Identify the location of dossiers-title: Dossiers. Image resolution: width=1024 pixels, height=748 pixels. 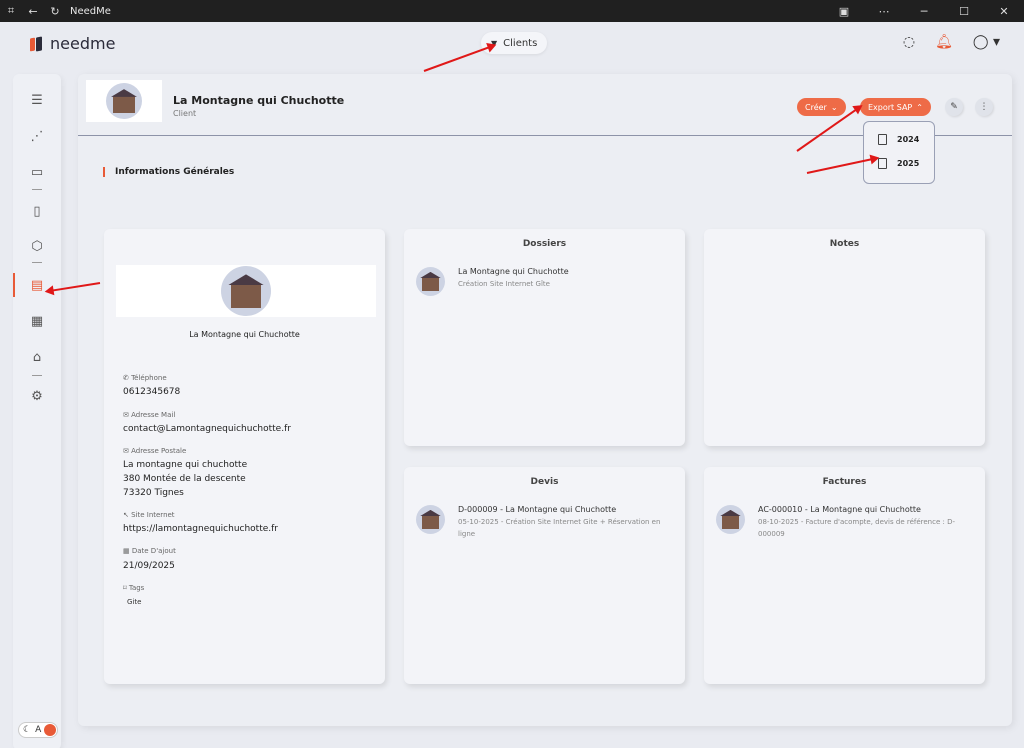
(544, 244).